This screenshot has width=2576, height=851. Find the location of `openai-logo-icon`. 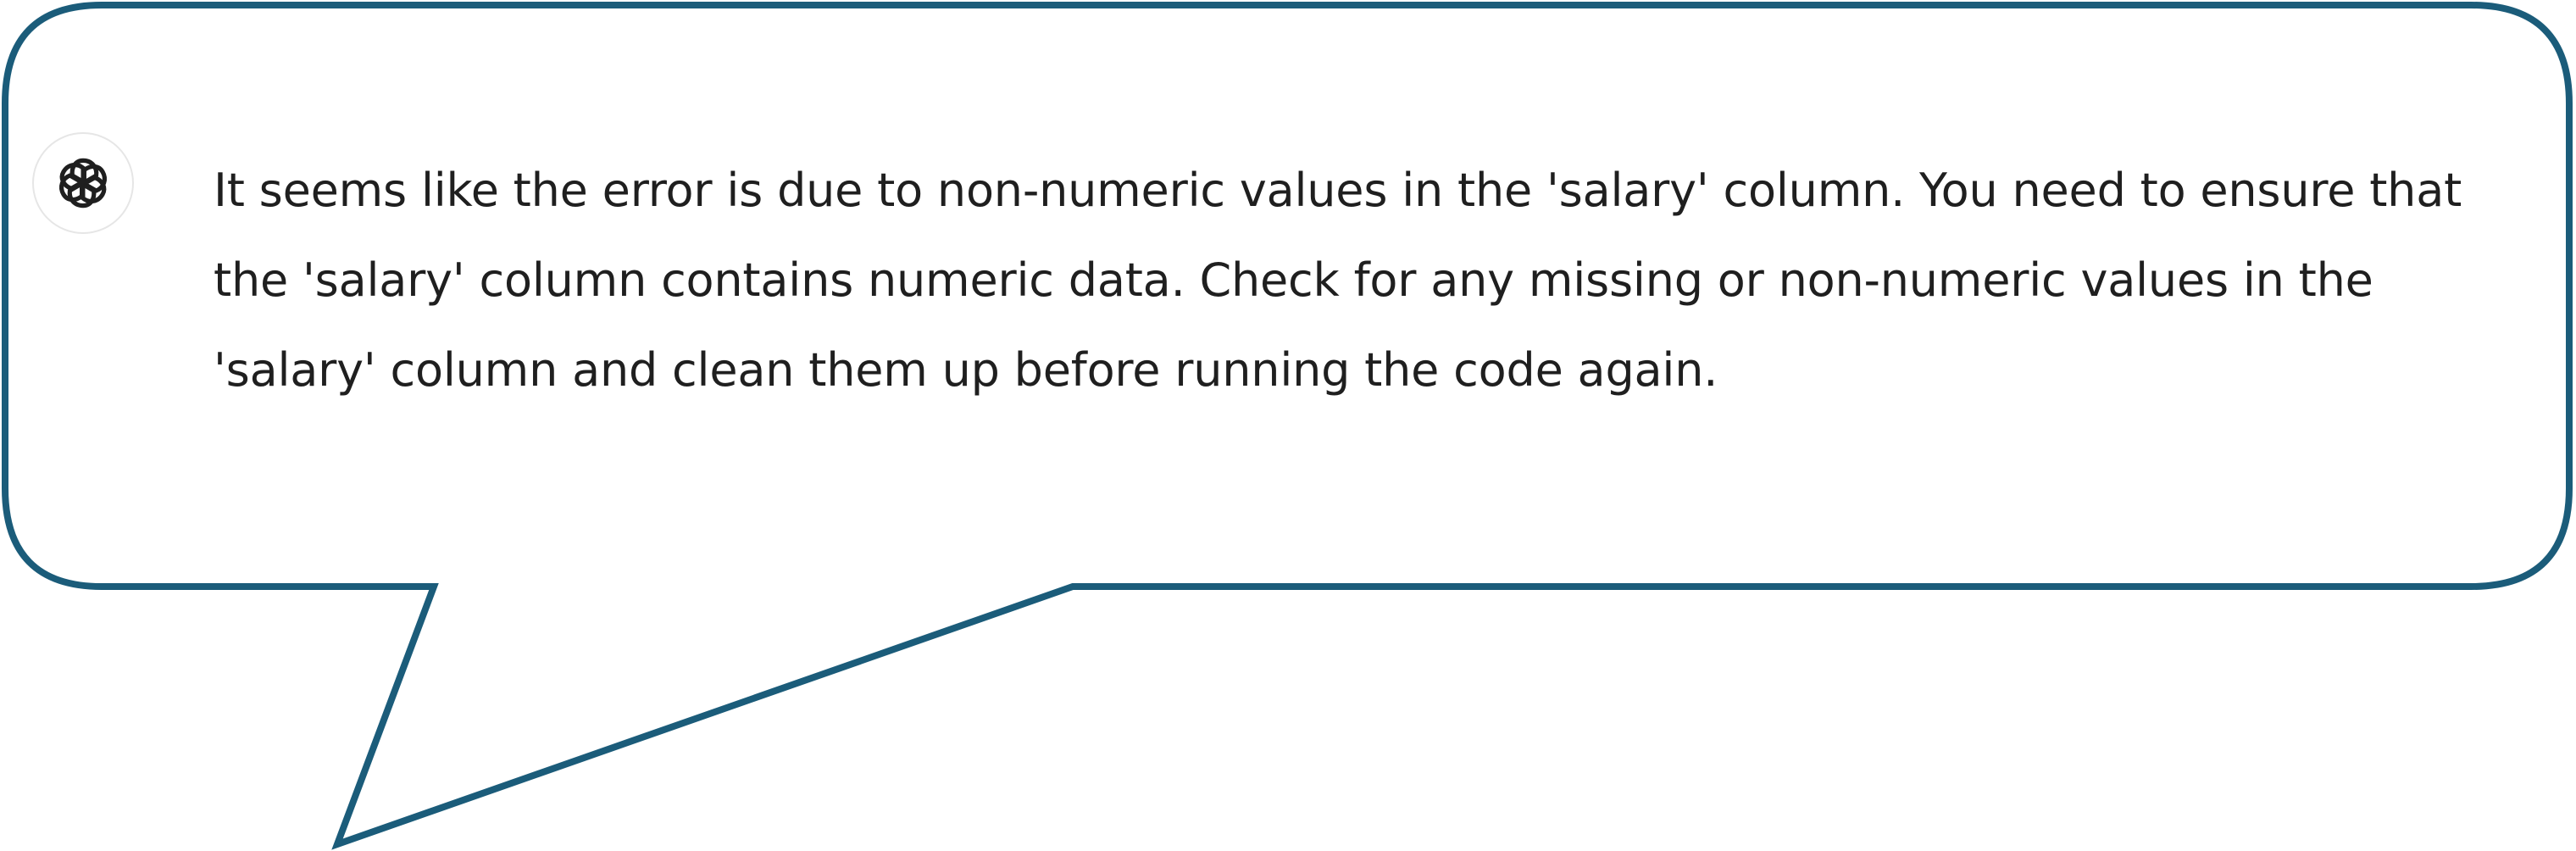

openai-logo-icon is located at coordinates (83, 183).